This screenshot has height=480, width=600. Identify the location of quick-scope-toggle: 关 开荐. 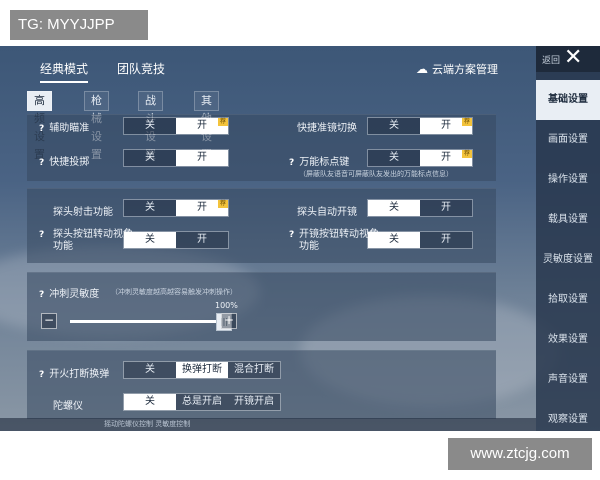
(420, 126).